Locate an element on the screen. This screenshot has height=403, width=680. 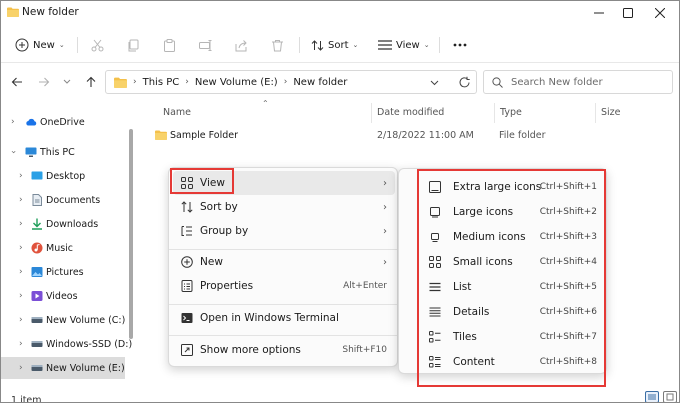
column-header-type: Type is located at coordinates (511, 112).